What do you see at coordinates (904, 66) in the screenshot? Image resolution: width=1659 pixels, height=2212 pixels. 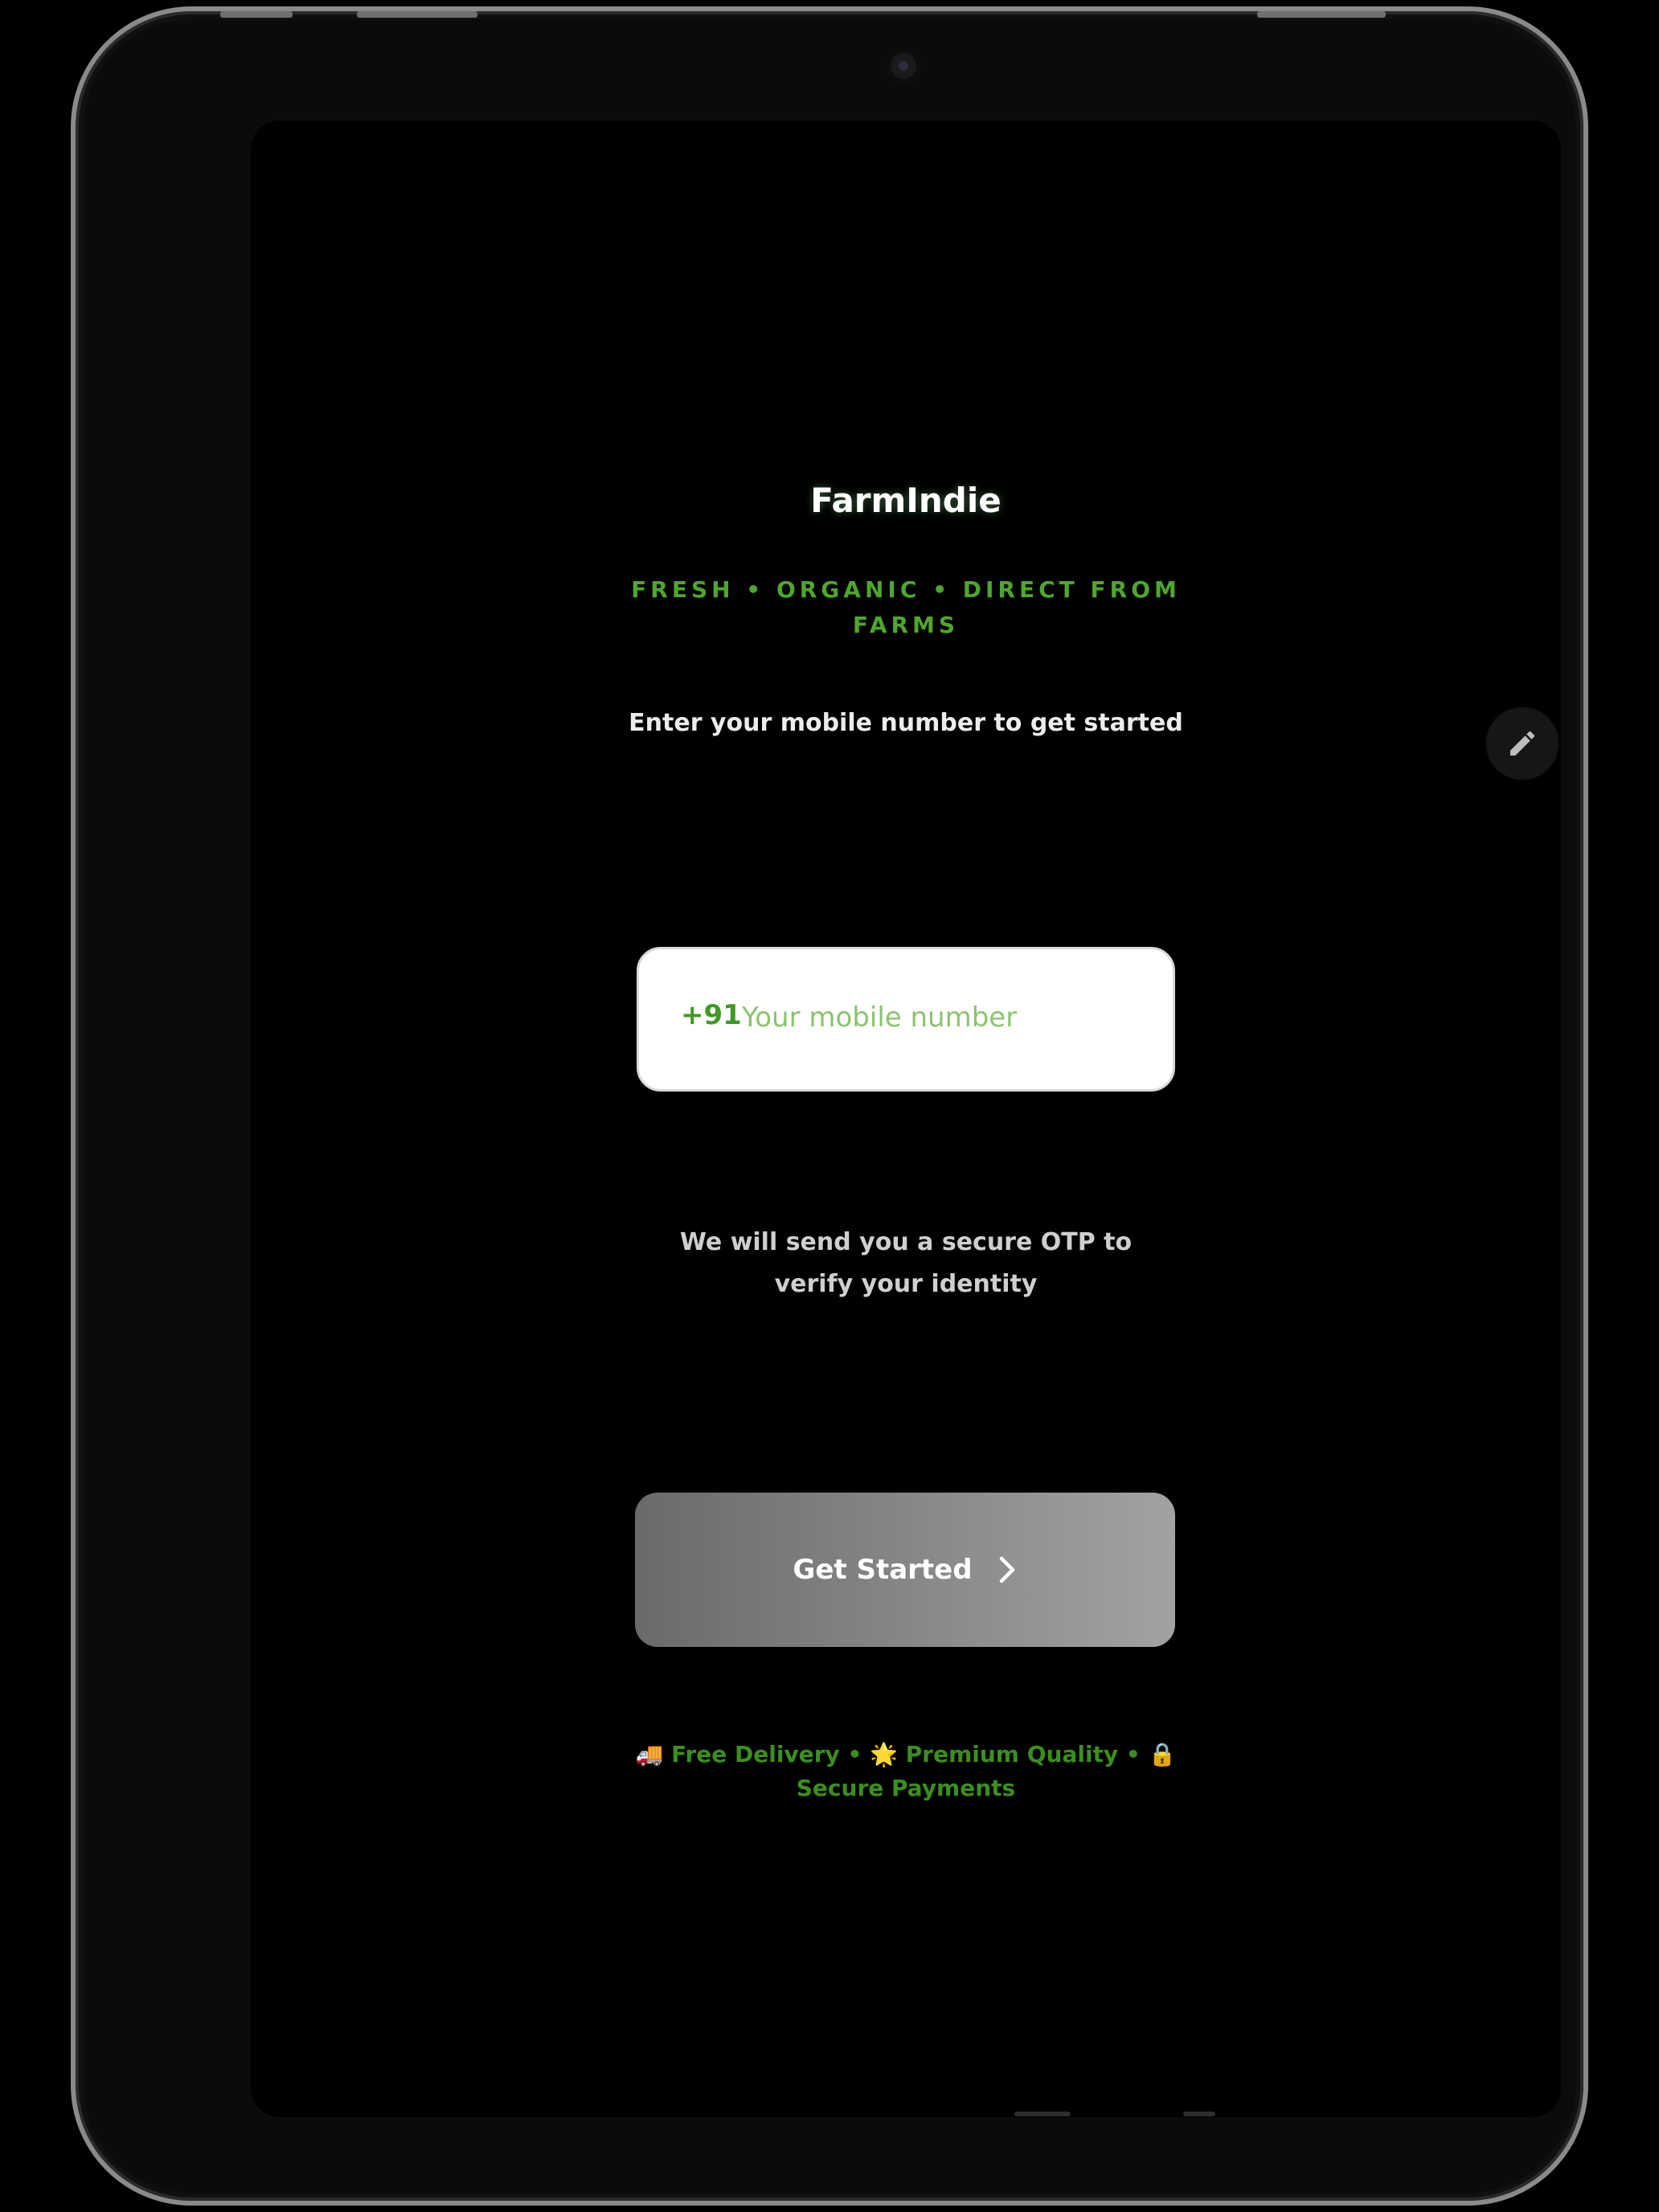 I see `front-camera` at bounding box center [904, 66].